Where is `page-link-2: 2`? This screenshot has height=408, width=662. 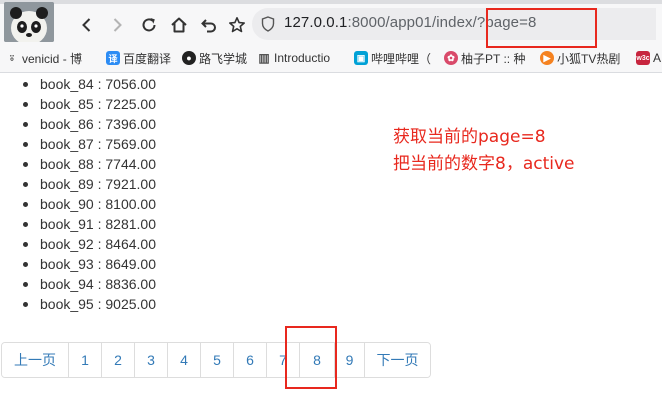
page-link-2: 2 is located at coordinates (117, 360).